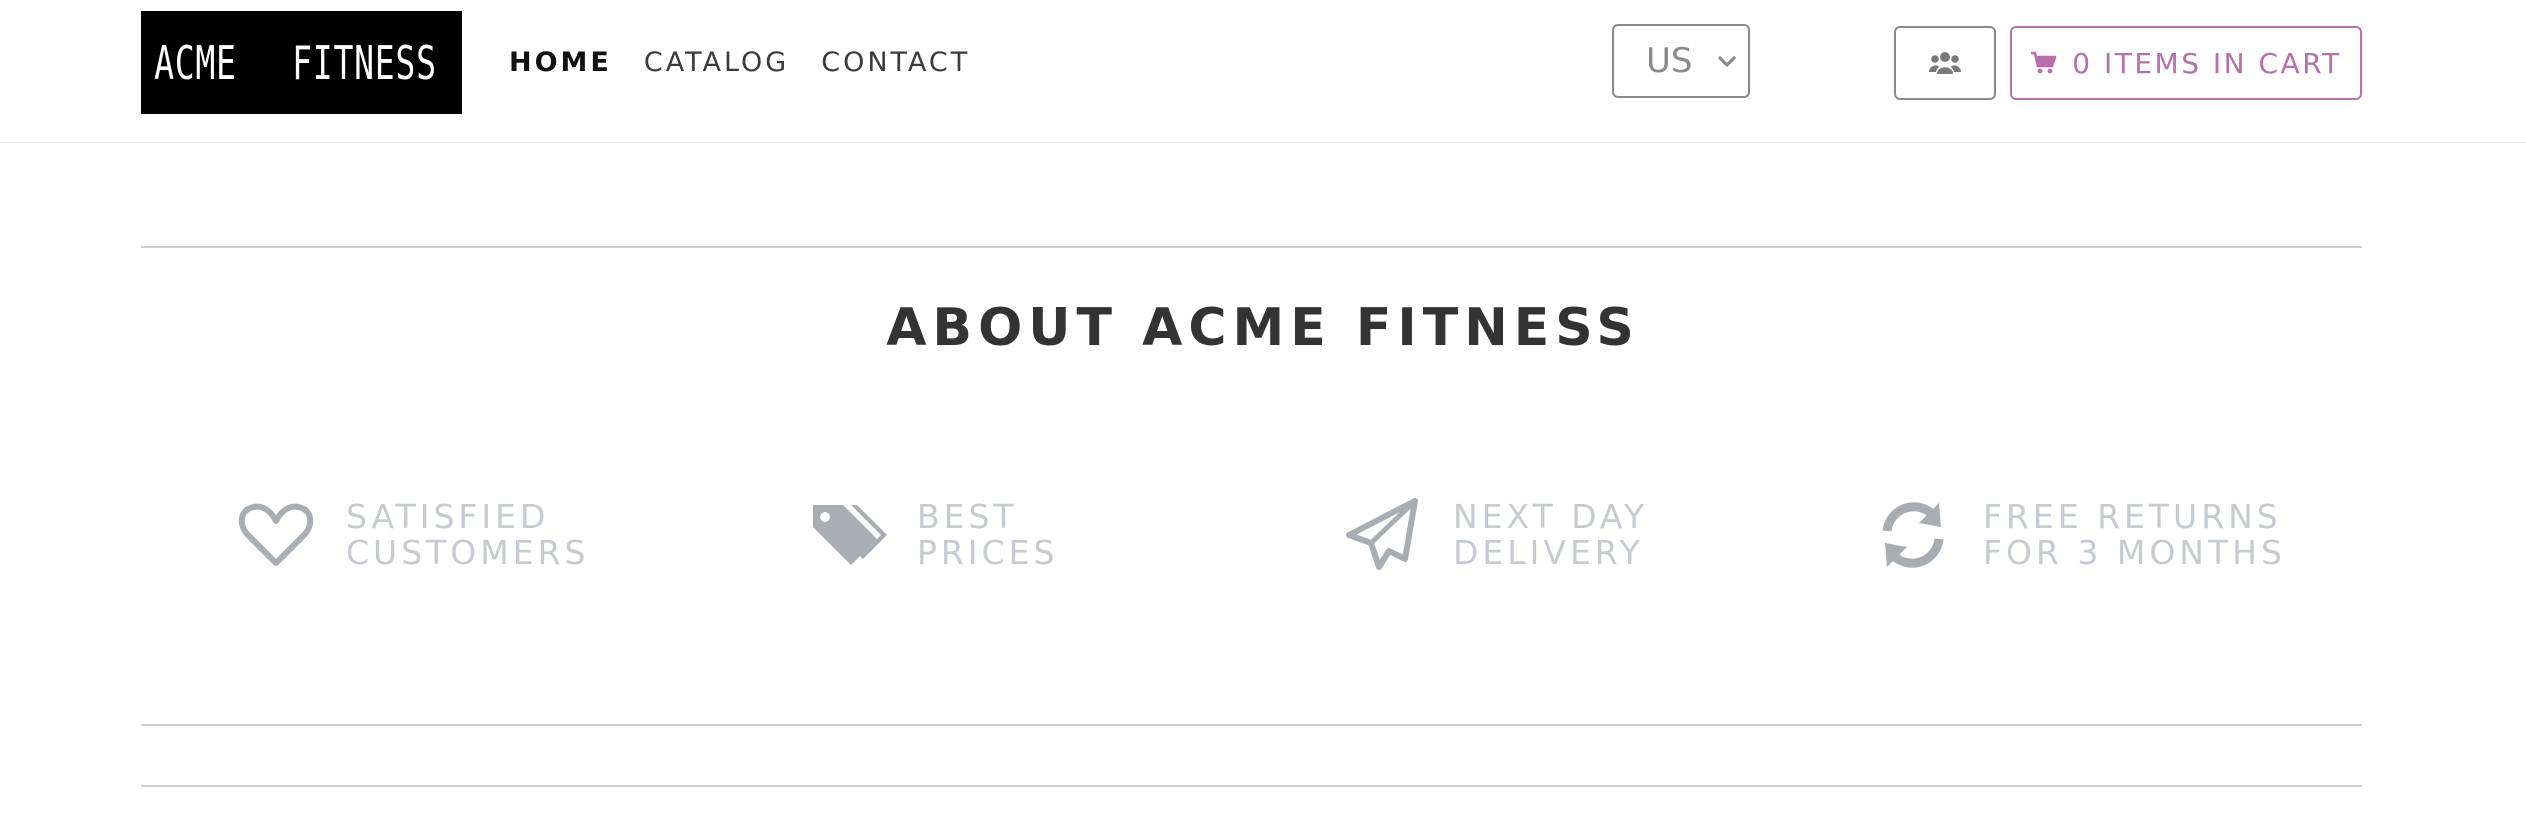  I want to click on feature-line1: BEST, so click(967, 516).